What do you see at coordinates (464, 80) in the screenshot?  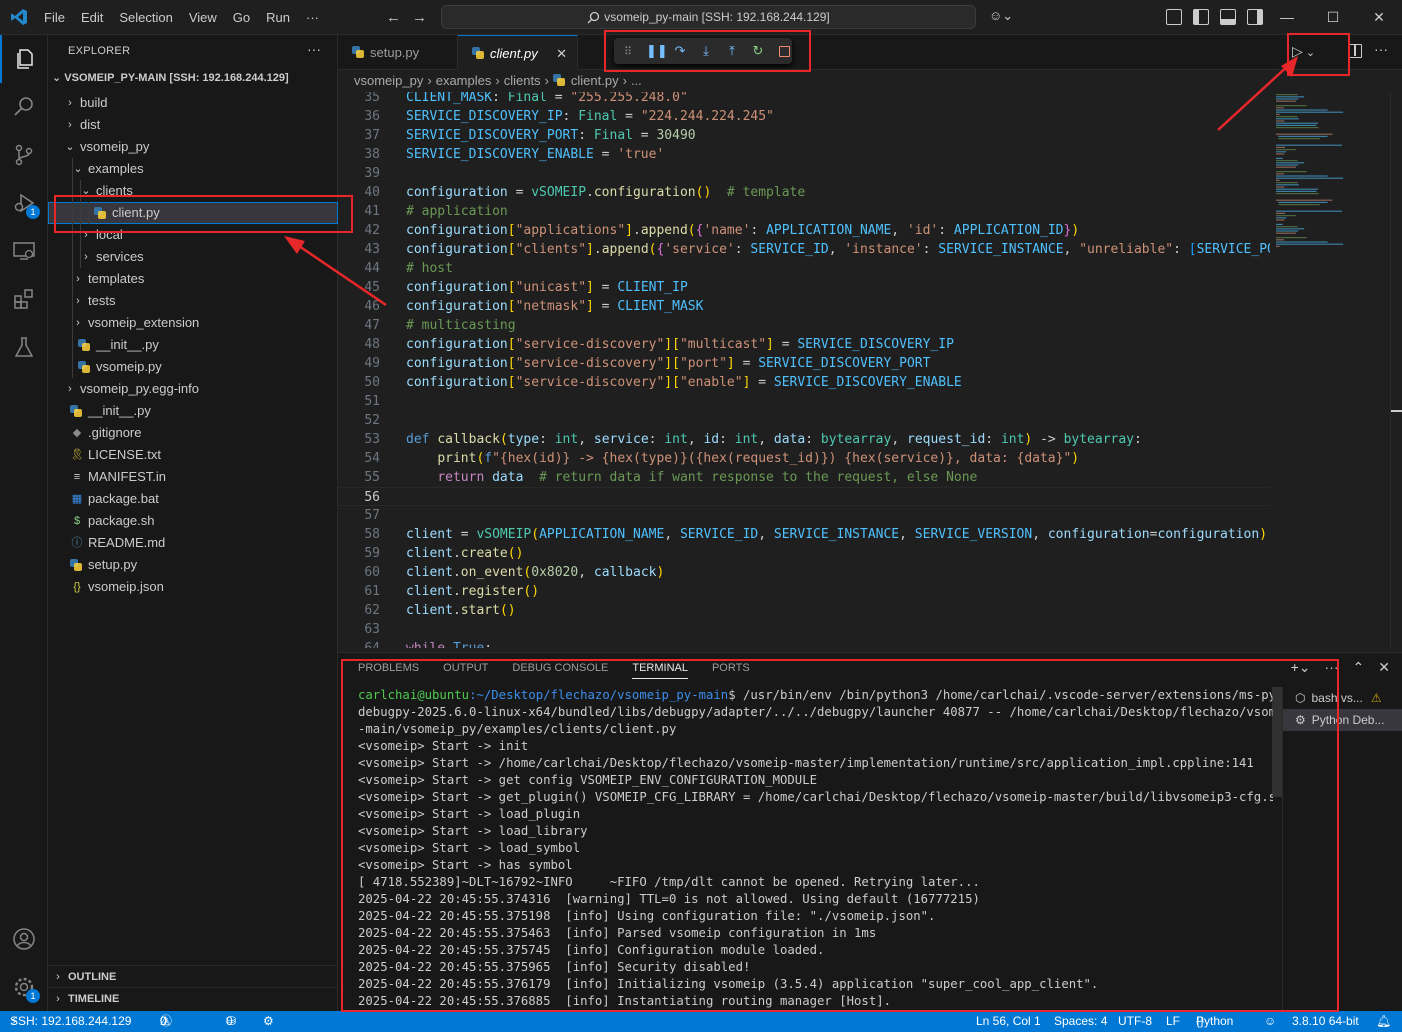 I see `breadcrumb-item: examples` at bounding box center [464, 80].